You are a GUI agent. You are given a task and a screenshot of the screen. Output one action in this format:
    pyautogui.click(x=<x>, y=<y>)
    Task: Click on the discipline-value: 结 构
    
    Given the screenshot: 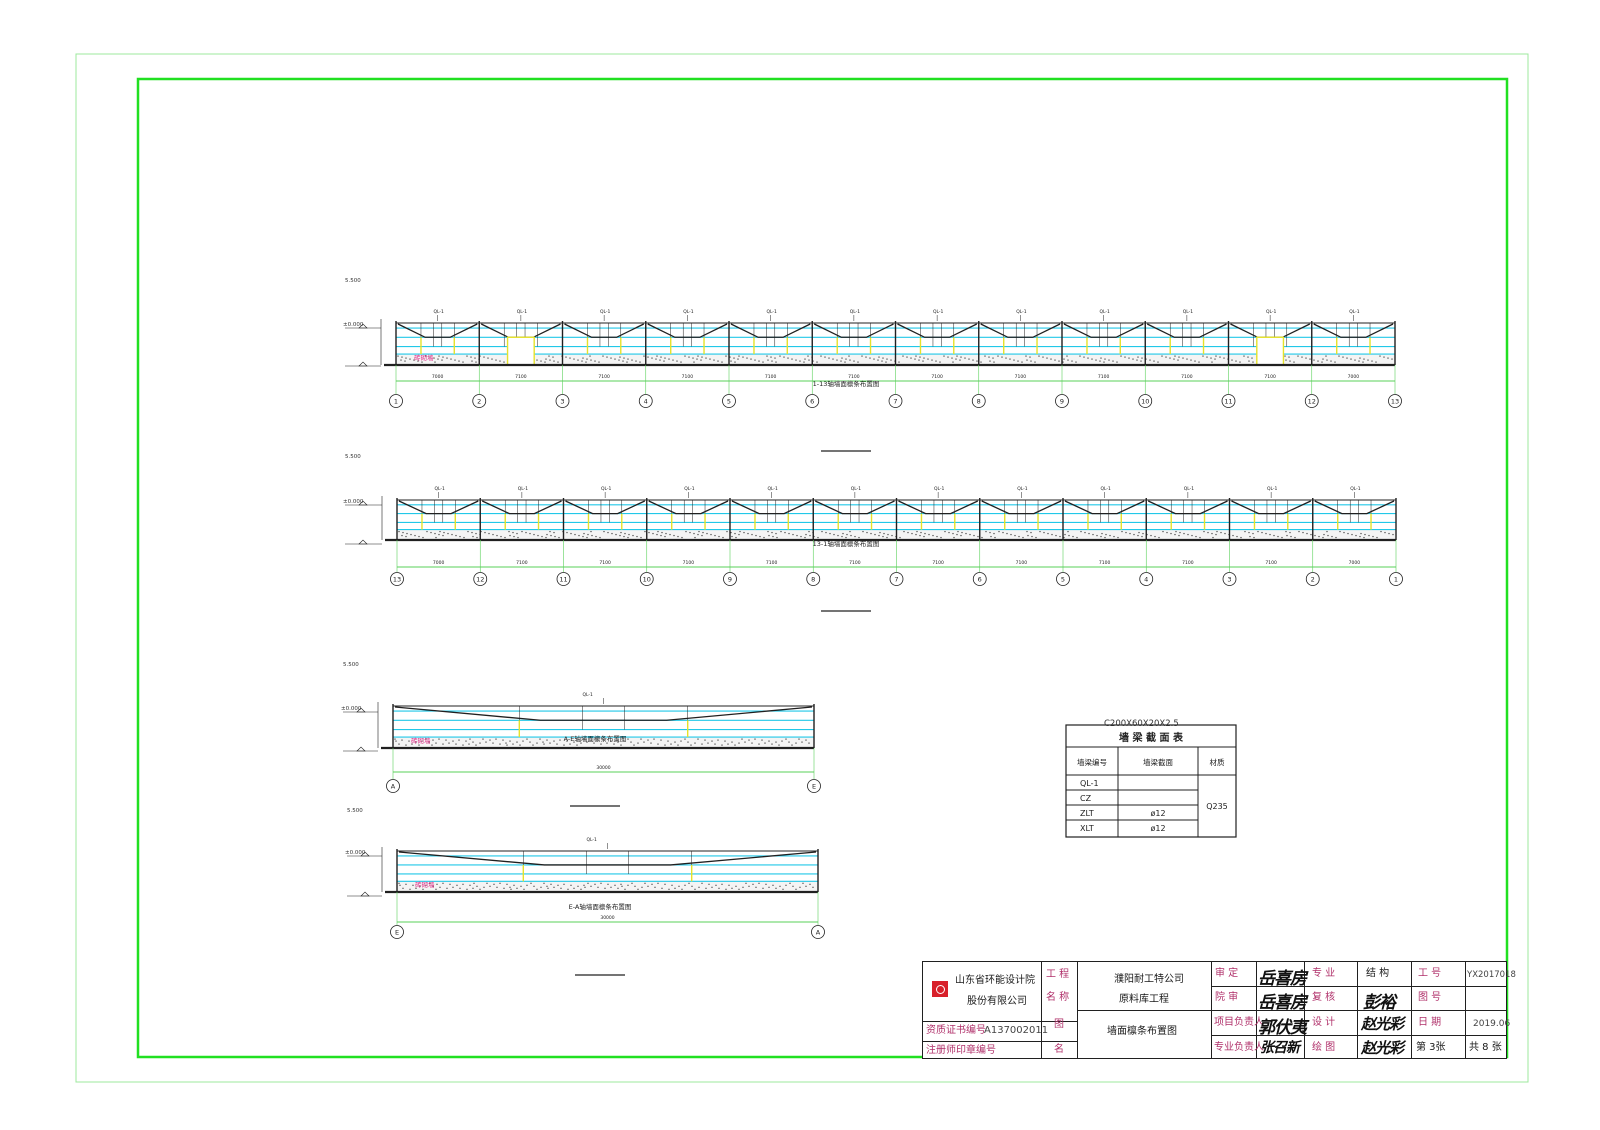 What is the action you would take?
    pyautogui.click(x=1378, y=973)
    